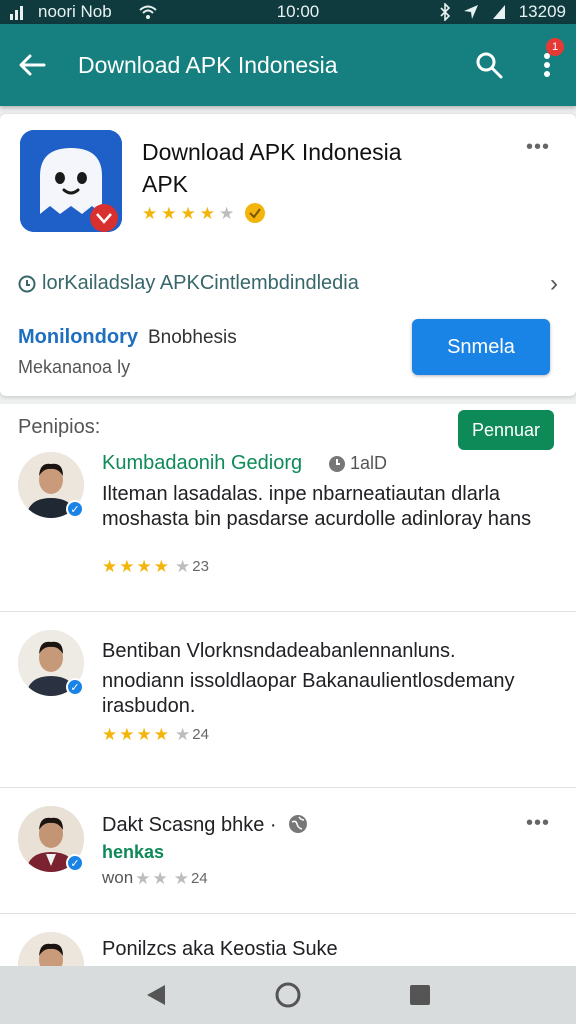  Describe the element at coordinates (220, 949) in the screenshot. I see `reviewer-name: Ponilzcs aka Keostia Suke` at that location.